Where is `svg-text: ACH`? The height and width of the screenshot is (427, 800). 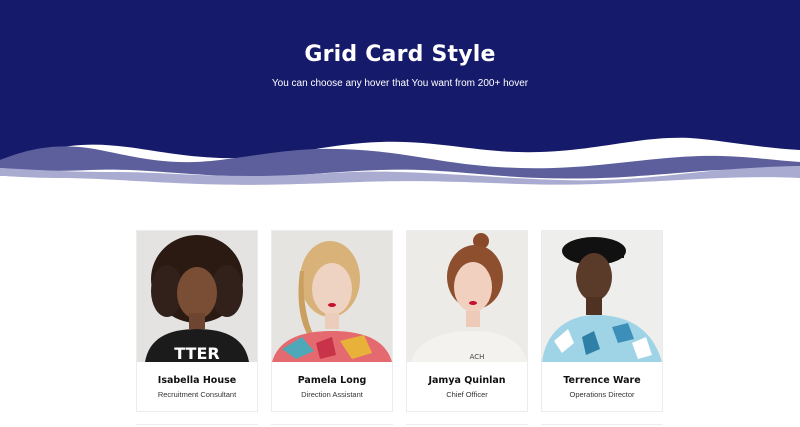 svg-text: ACH is located at coordinates (477, 357).